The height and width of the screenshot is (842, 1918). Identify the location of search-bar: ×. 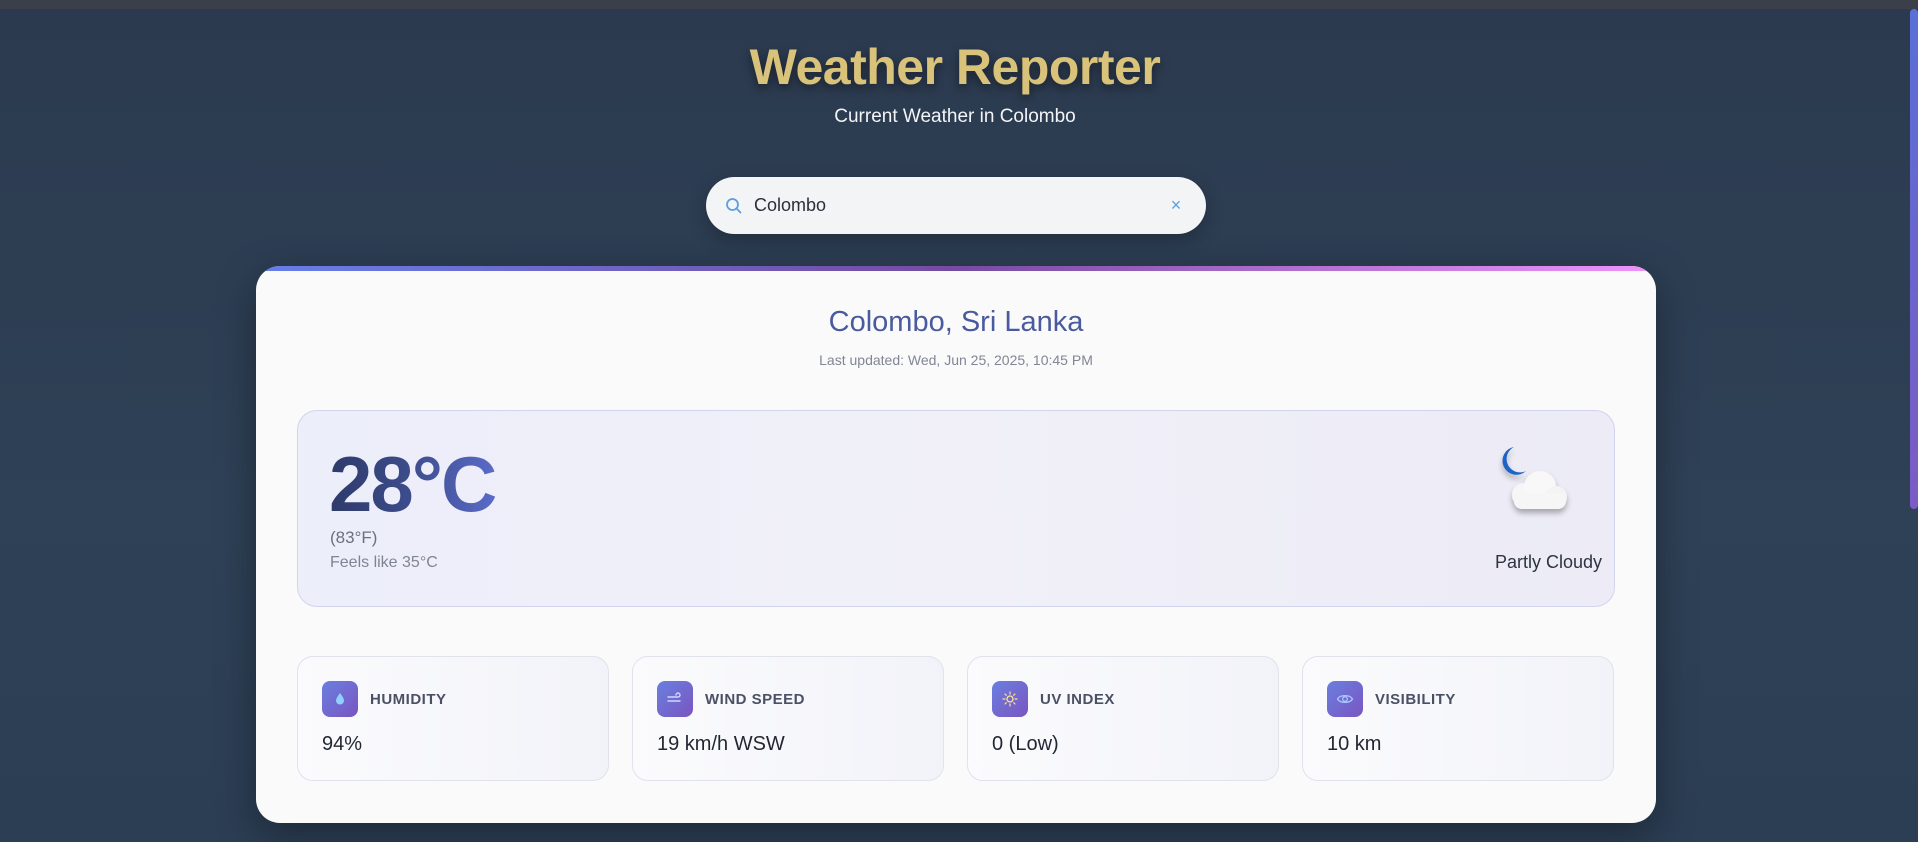
(956, 205).